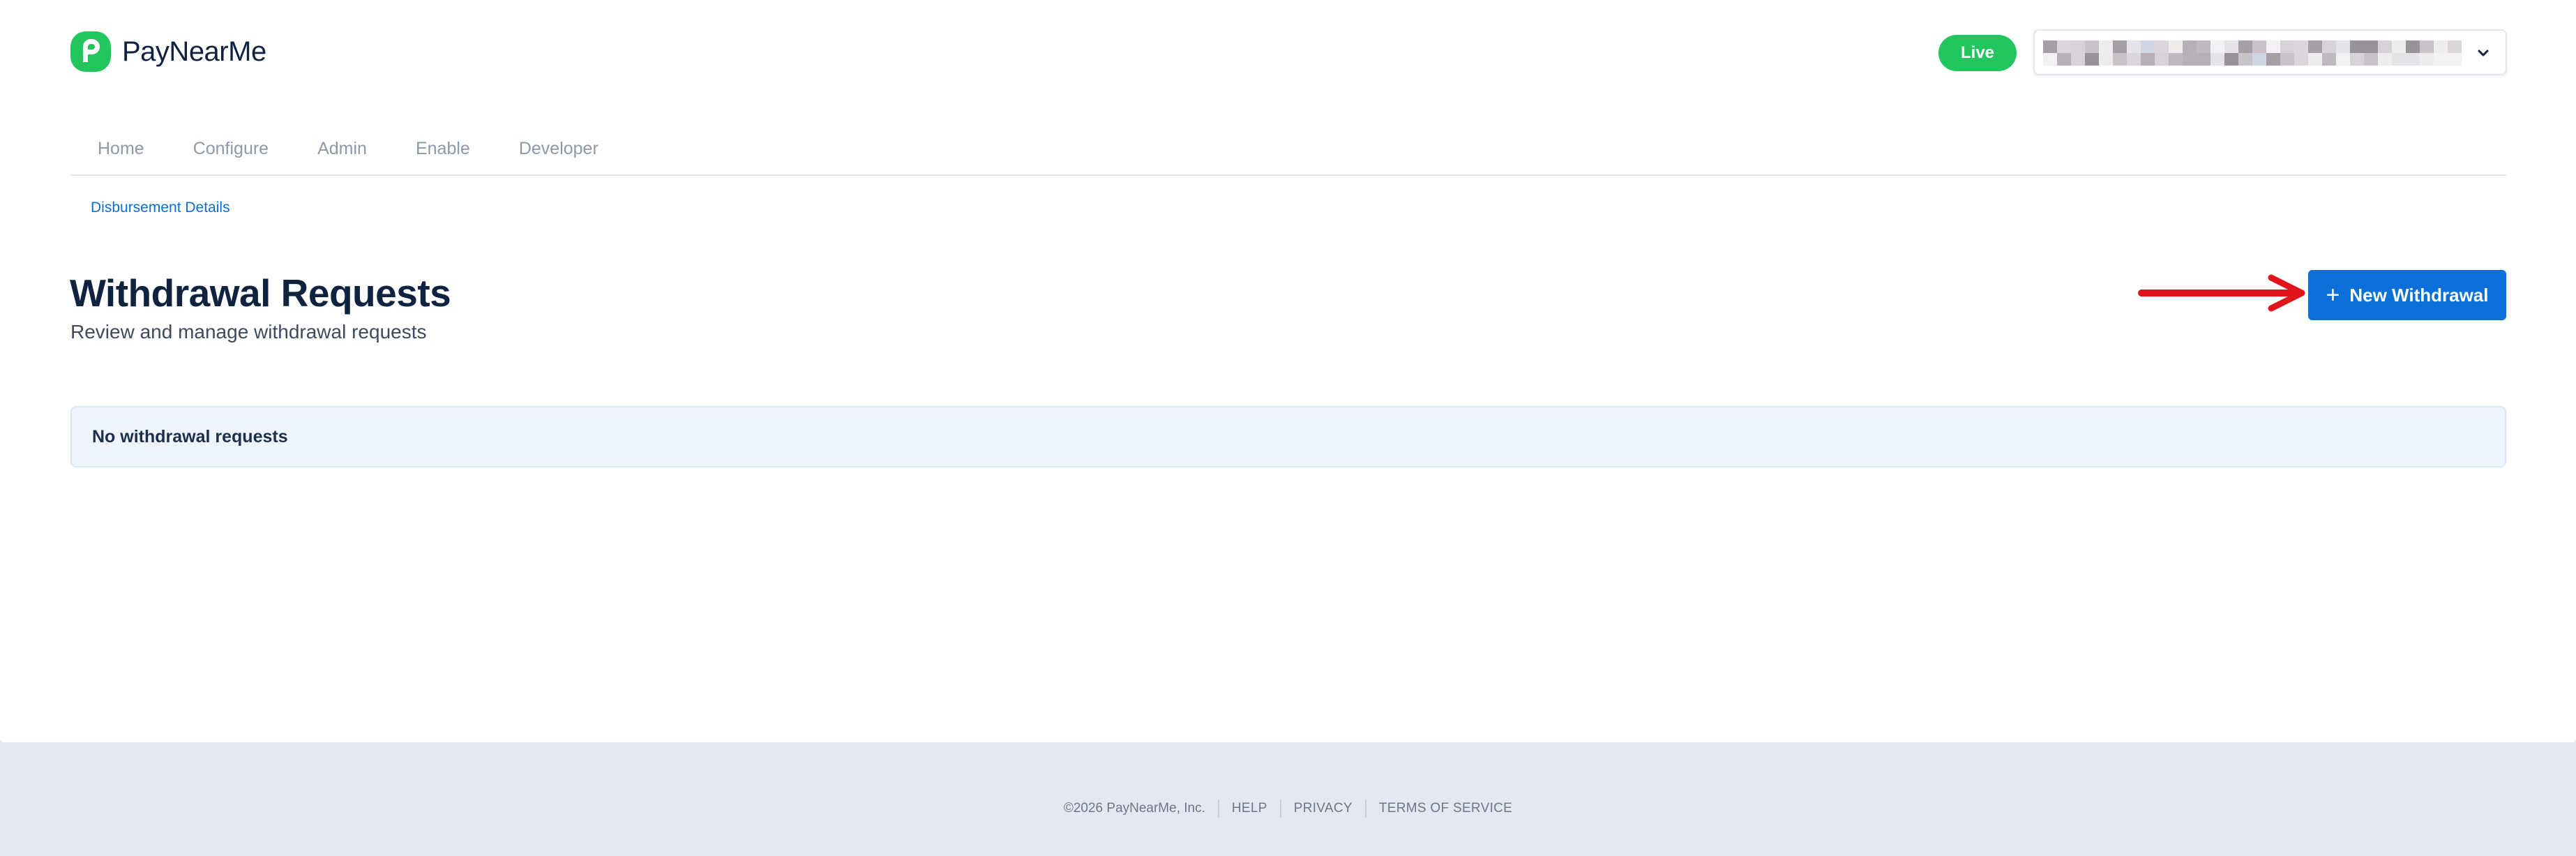 The width and height of the screenshot is (2576, 856). What do you see at coordinates (1977, 53) in the screenshot?
I see `live-status-badge: Live` at bounding box center [1977, 53].